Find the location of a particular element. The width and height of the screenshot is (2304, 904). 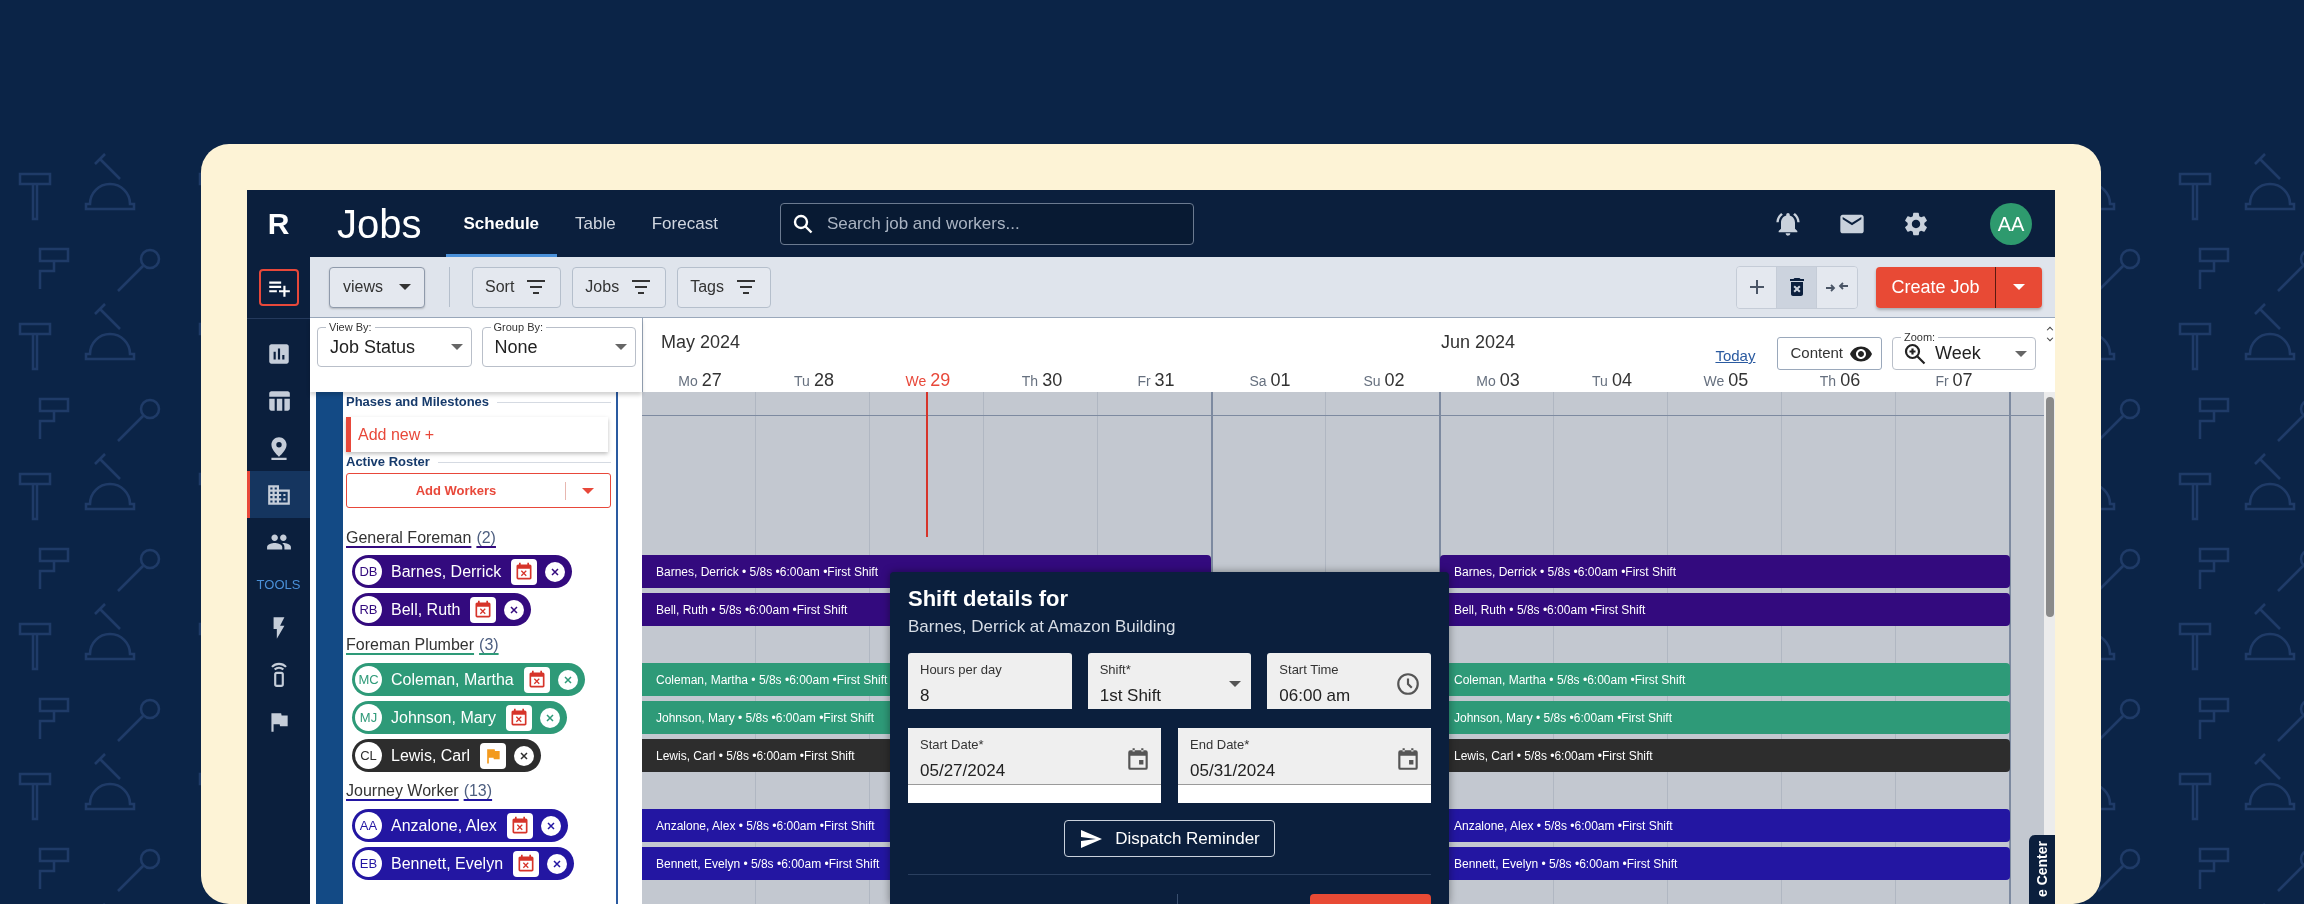

day-label: Su 02 is located at coordinates (1384, 380).